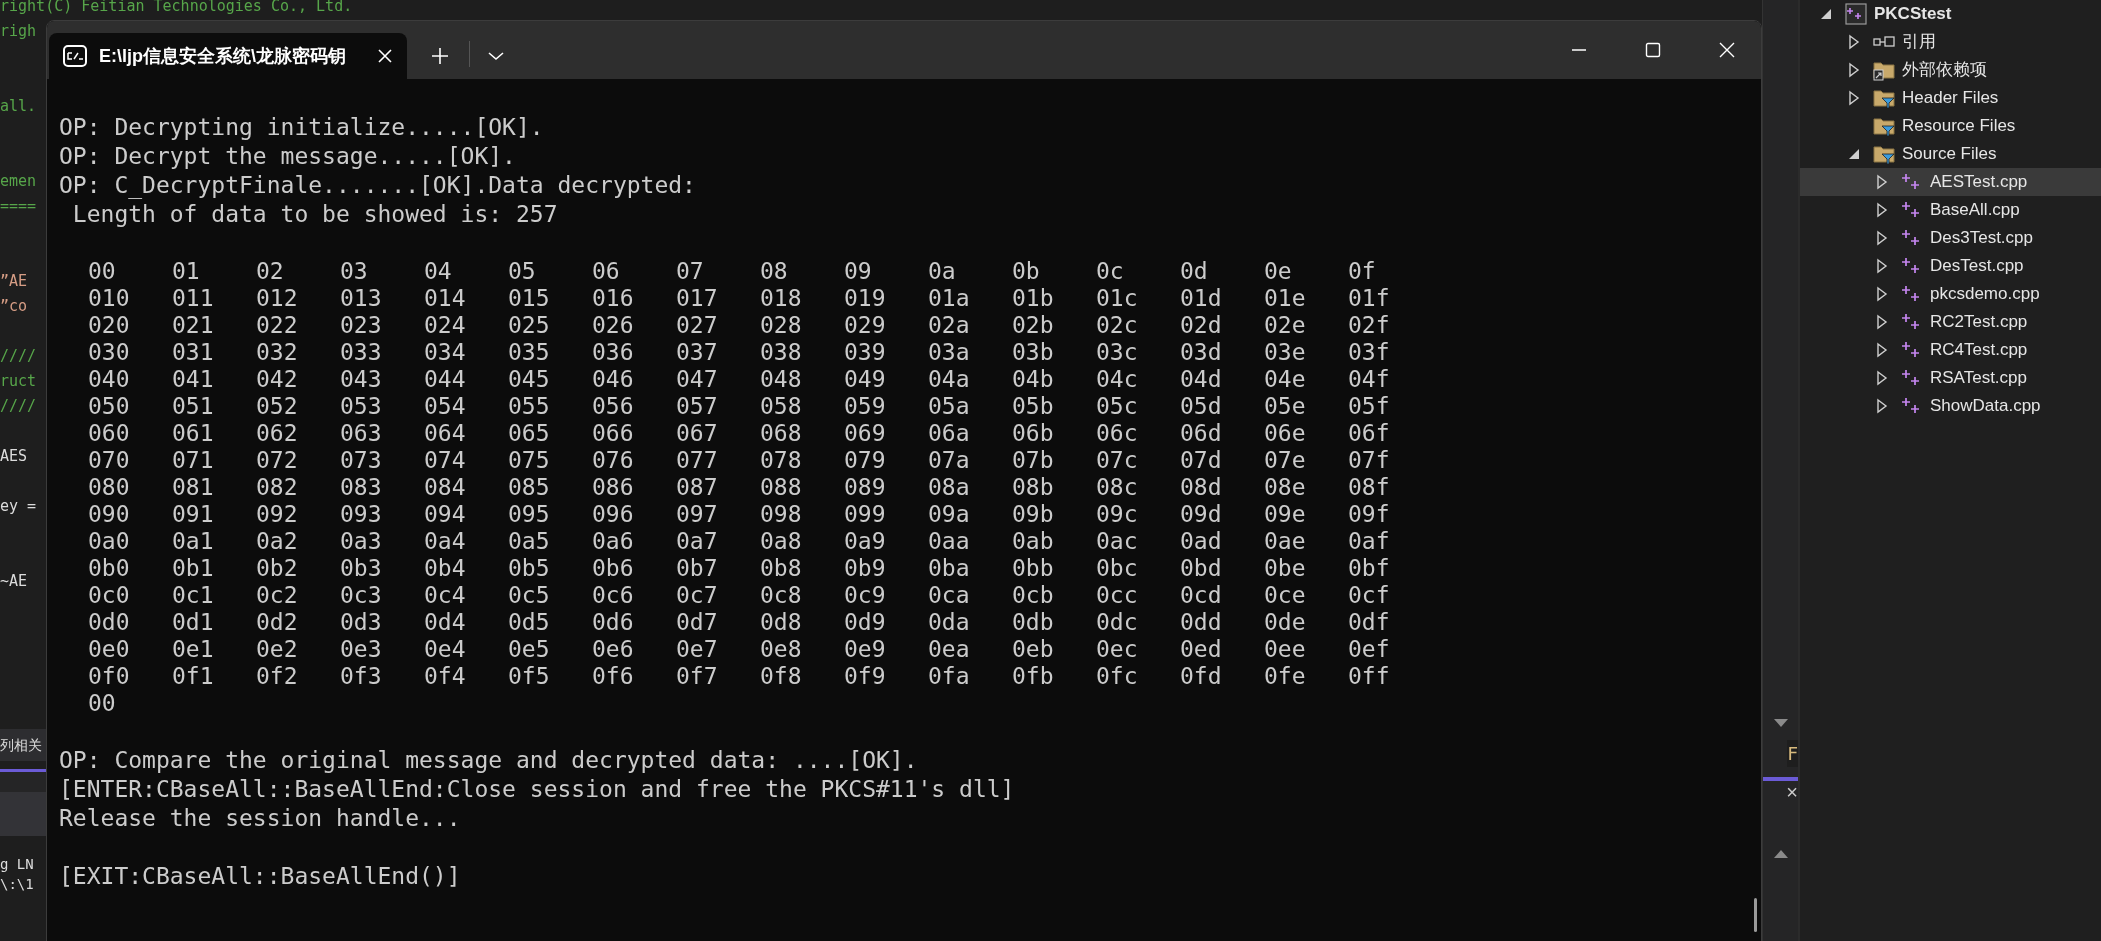  I want to click on hex-value: 0ef, so click(1369, 649).